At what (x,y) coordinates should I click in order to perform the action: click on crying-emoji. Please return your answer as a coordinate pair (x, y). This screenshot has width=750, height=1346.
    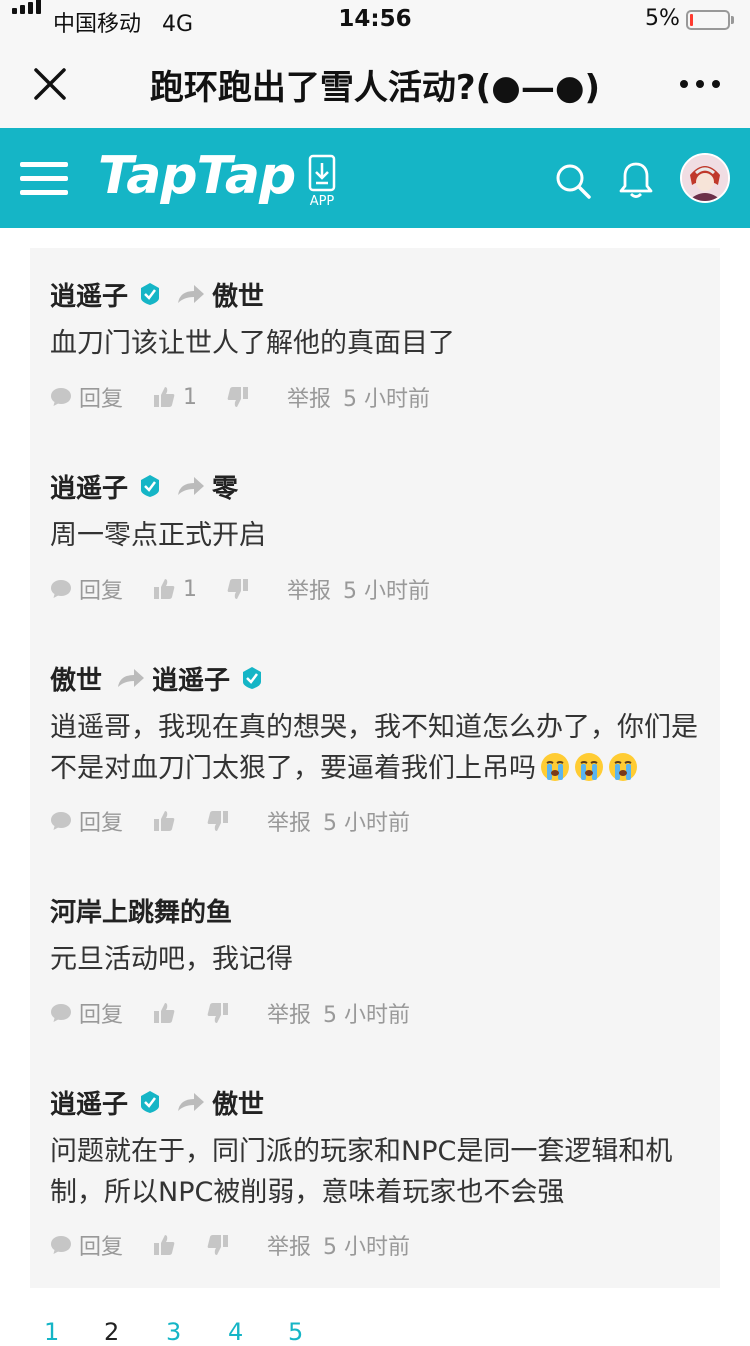
    Looking at the image, I should click on (589, 767).